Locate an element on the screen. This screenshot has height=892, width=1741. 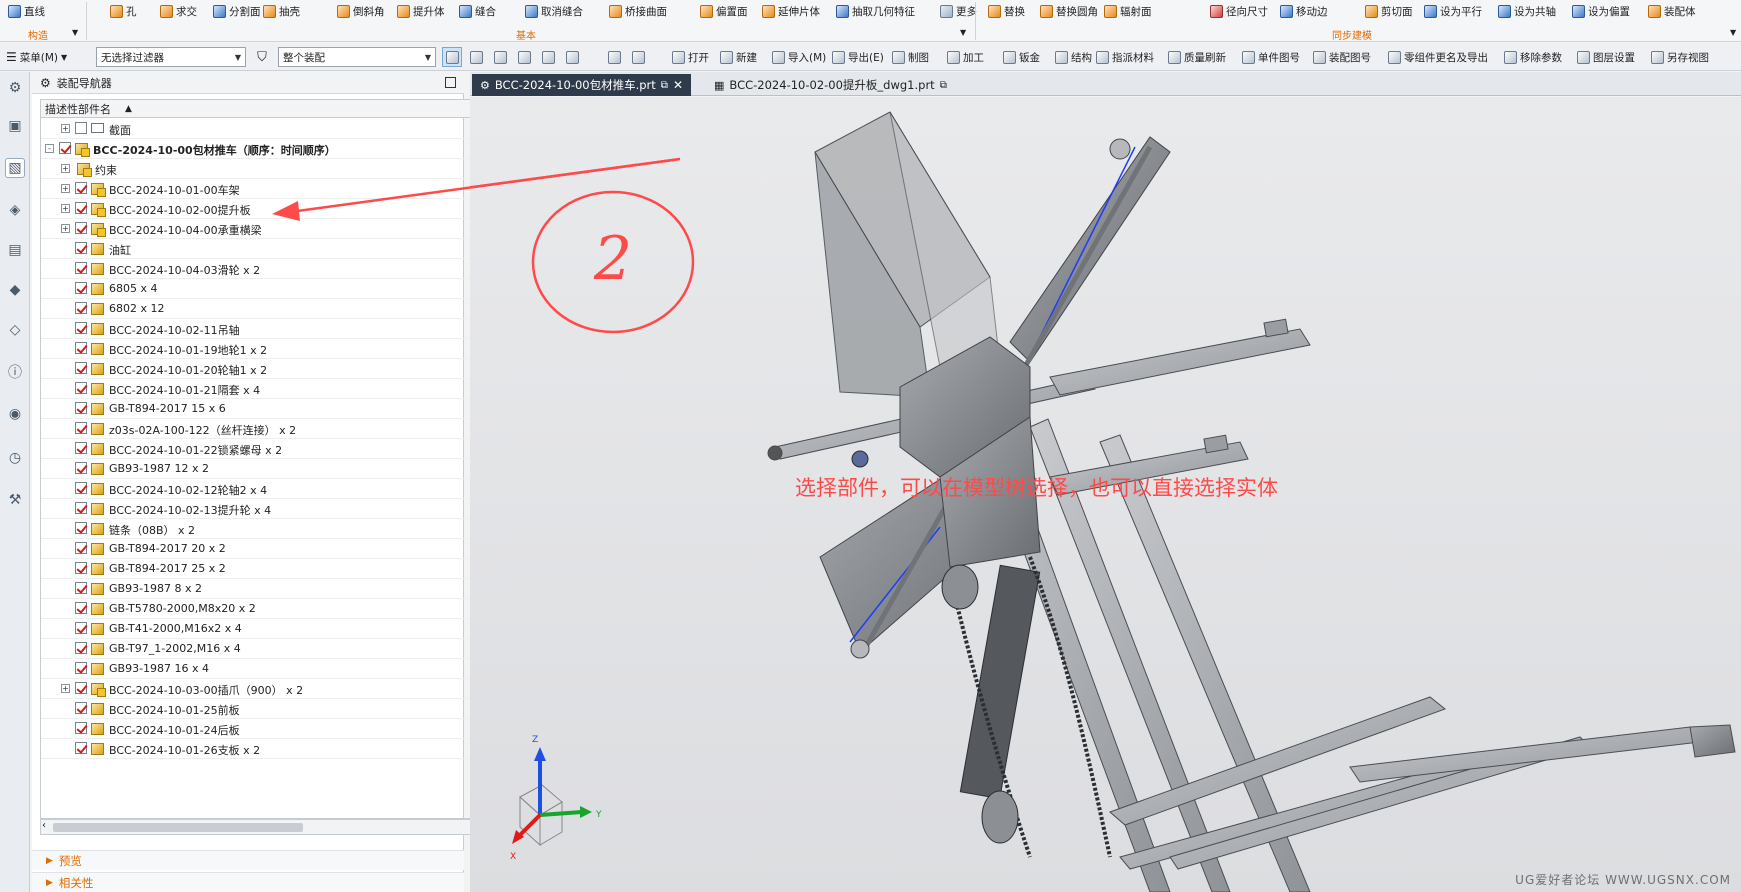
view-triad: Z Y X is located at coordinates (556, 798).